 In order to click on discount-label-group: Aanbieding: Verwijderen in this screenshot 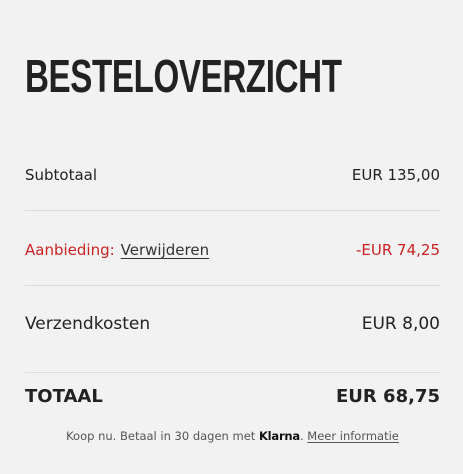, I will do `click(117, 250)`.